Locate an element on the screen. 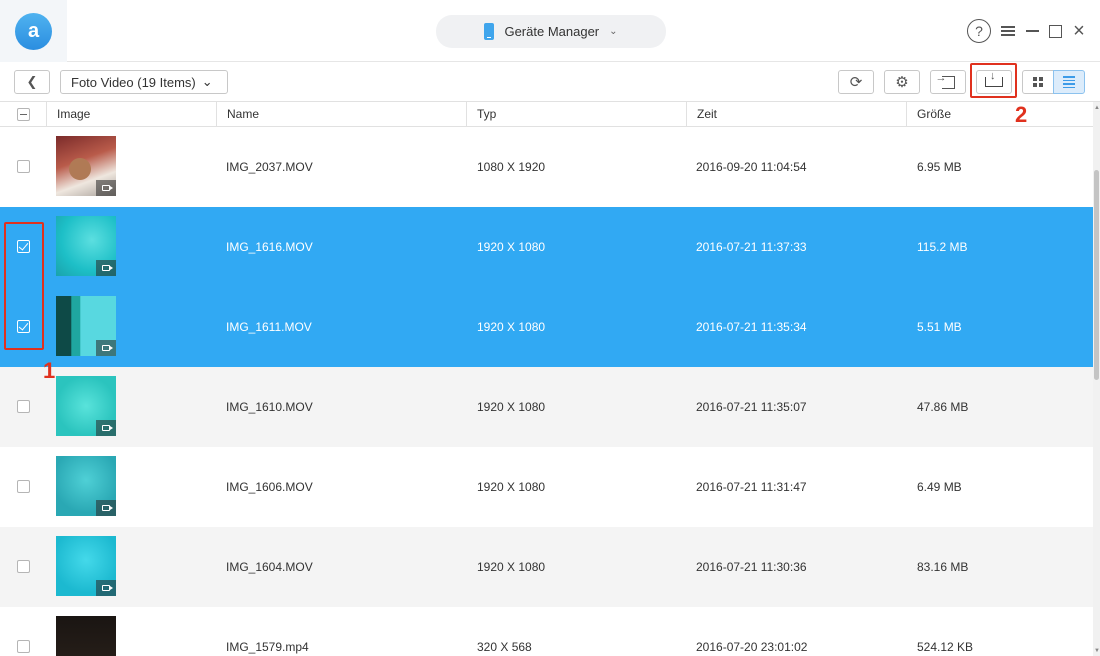 Image resolution: width=1100 pixels, height=656 pixels. toolbar: ❮ Foto Video (19 Items) ⌄ ⟳ ⚙ is located at coordinates (550, 82).